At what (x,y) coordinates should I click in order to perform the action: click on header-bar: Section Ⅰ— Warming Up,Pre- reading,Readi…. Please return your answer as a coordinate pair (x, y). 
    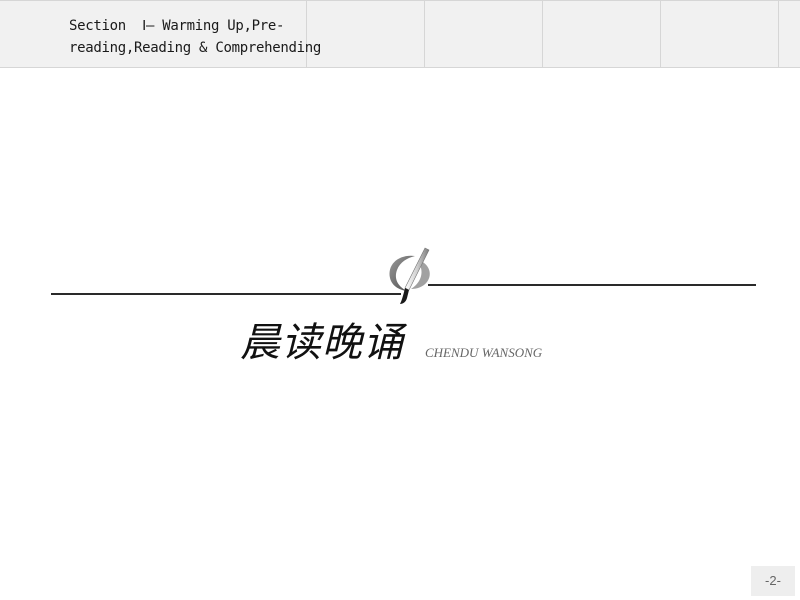
    Looking at the image, I should click on (400, 34).